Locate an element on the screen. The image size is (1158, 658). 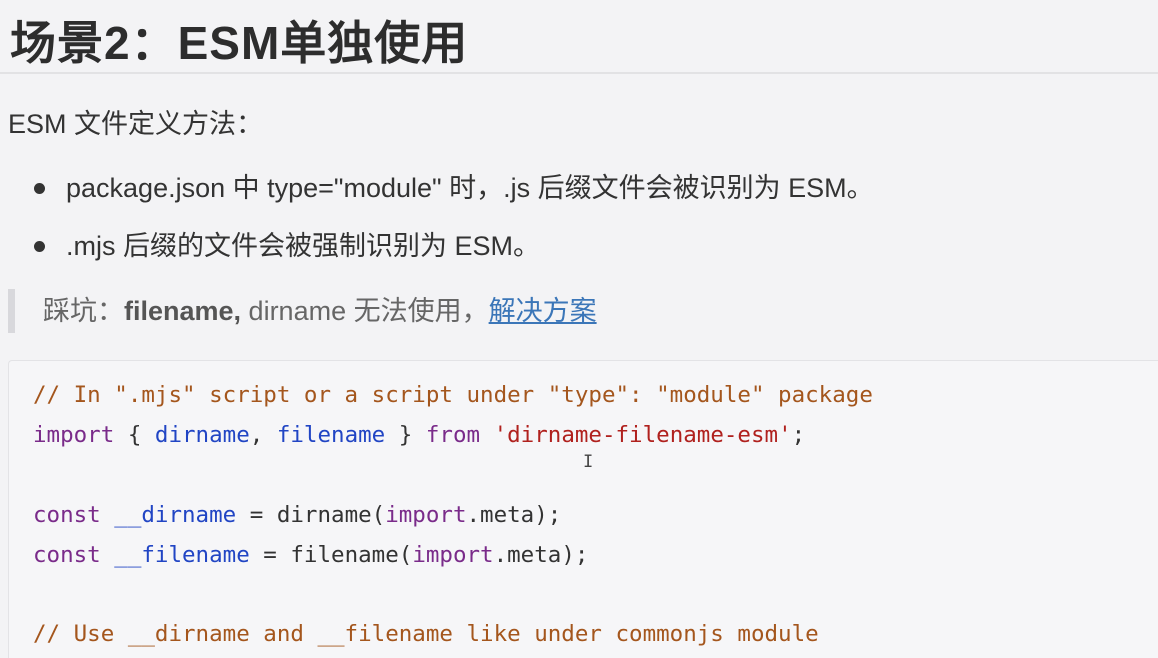
quote-text: 踩坑：filename, dirname 无法使用，解决方案 is located at coordinates (320, 311).